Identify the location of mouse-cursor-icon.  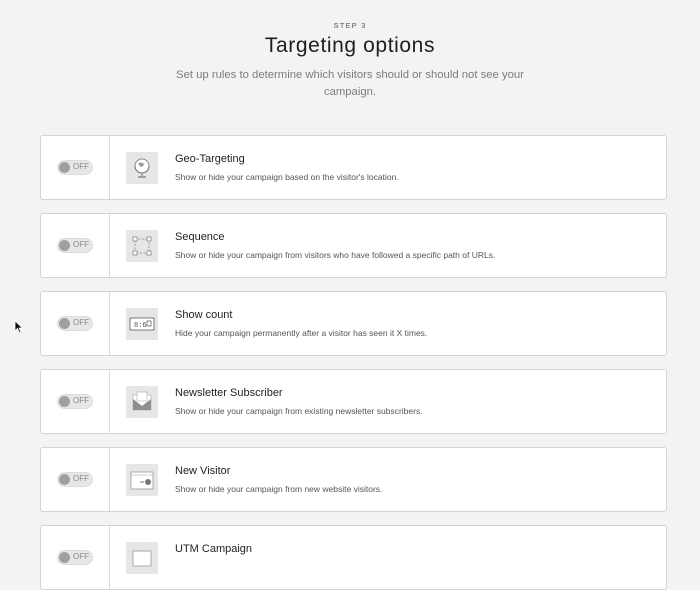
(19, 329).